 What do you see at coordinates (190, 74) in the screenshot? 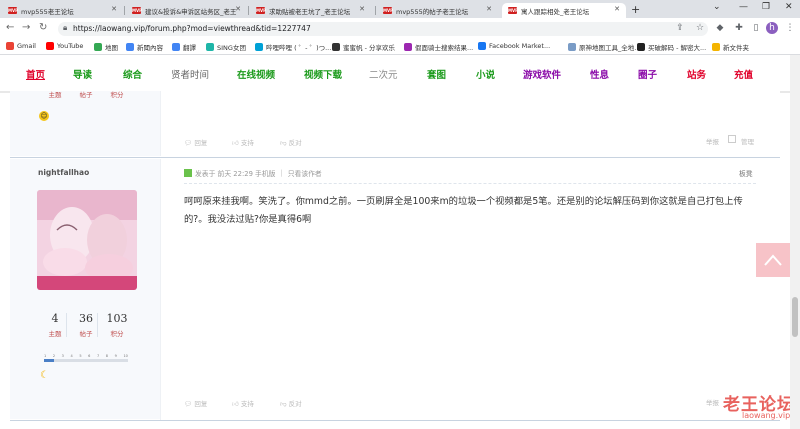
I see `nav-item: 贤者时间` at bounding box center [190, 74].